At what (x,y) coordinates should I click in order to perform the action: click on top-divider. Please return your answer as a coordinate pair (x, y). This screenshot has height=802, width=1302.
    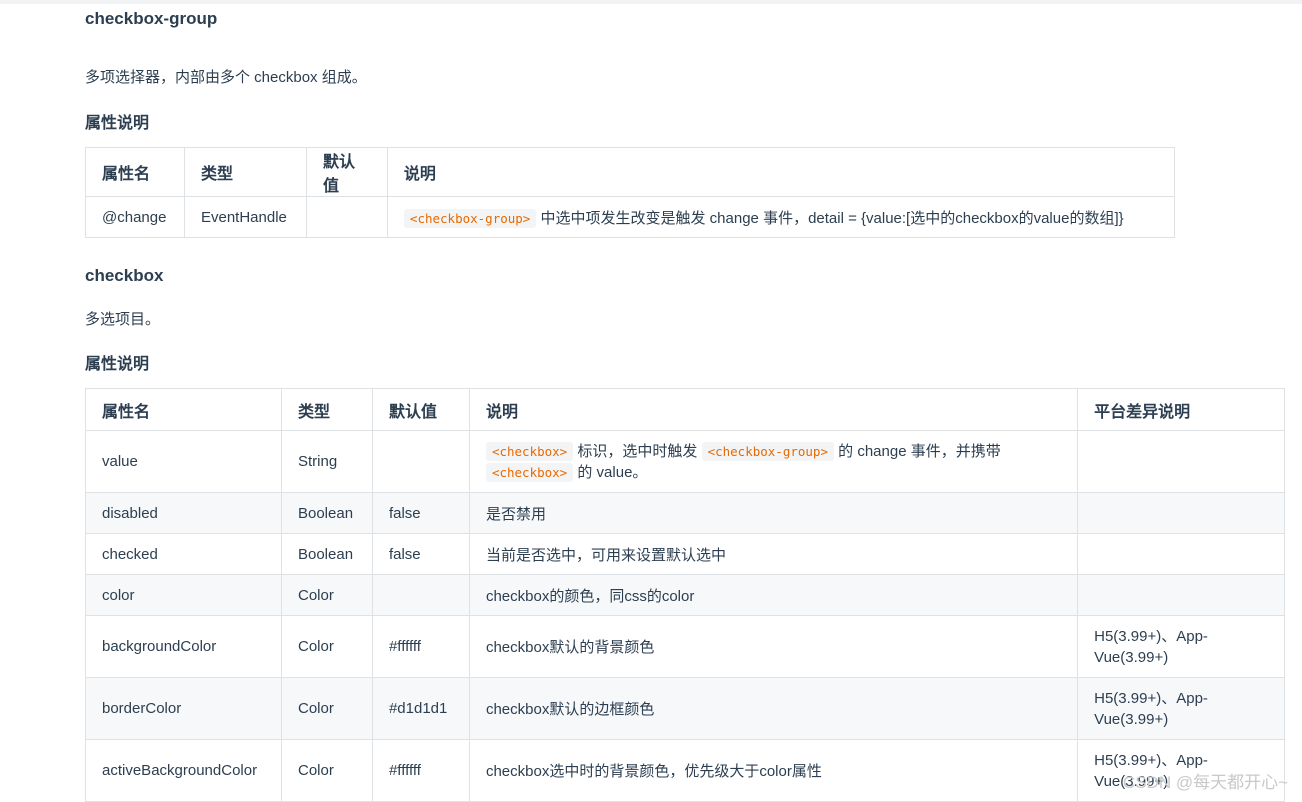
    Looking at the image, I should click on (651, 2).